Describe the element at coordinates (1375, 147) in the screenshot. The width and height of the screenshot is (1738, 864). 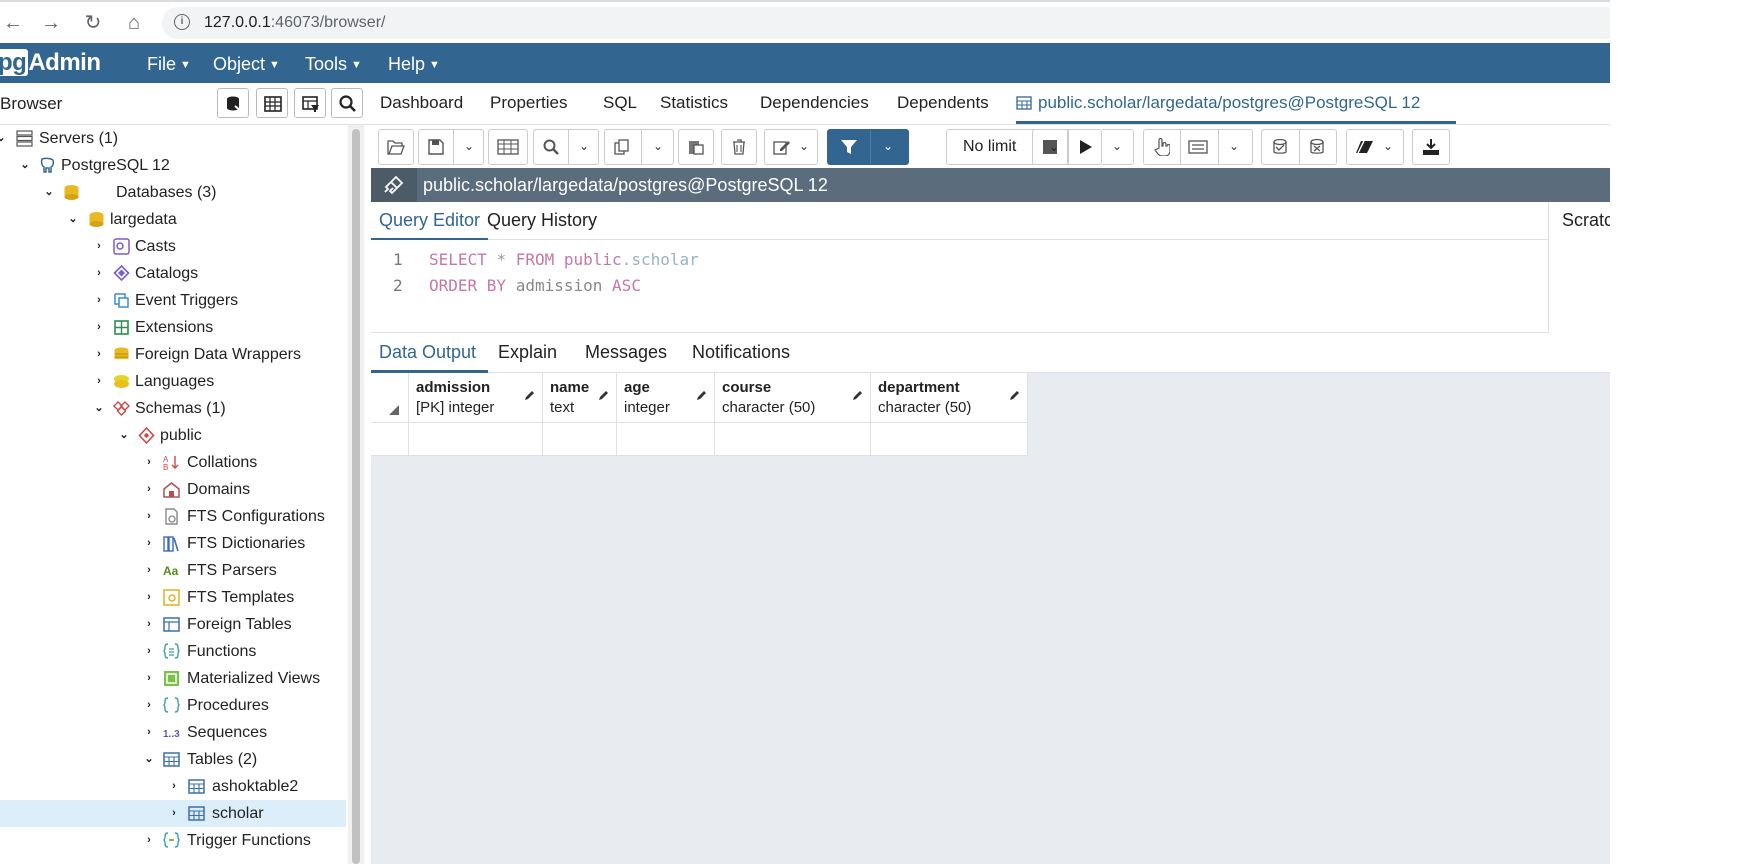
I see `clear-button: ⌄` at that location.